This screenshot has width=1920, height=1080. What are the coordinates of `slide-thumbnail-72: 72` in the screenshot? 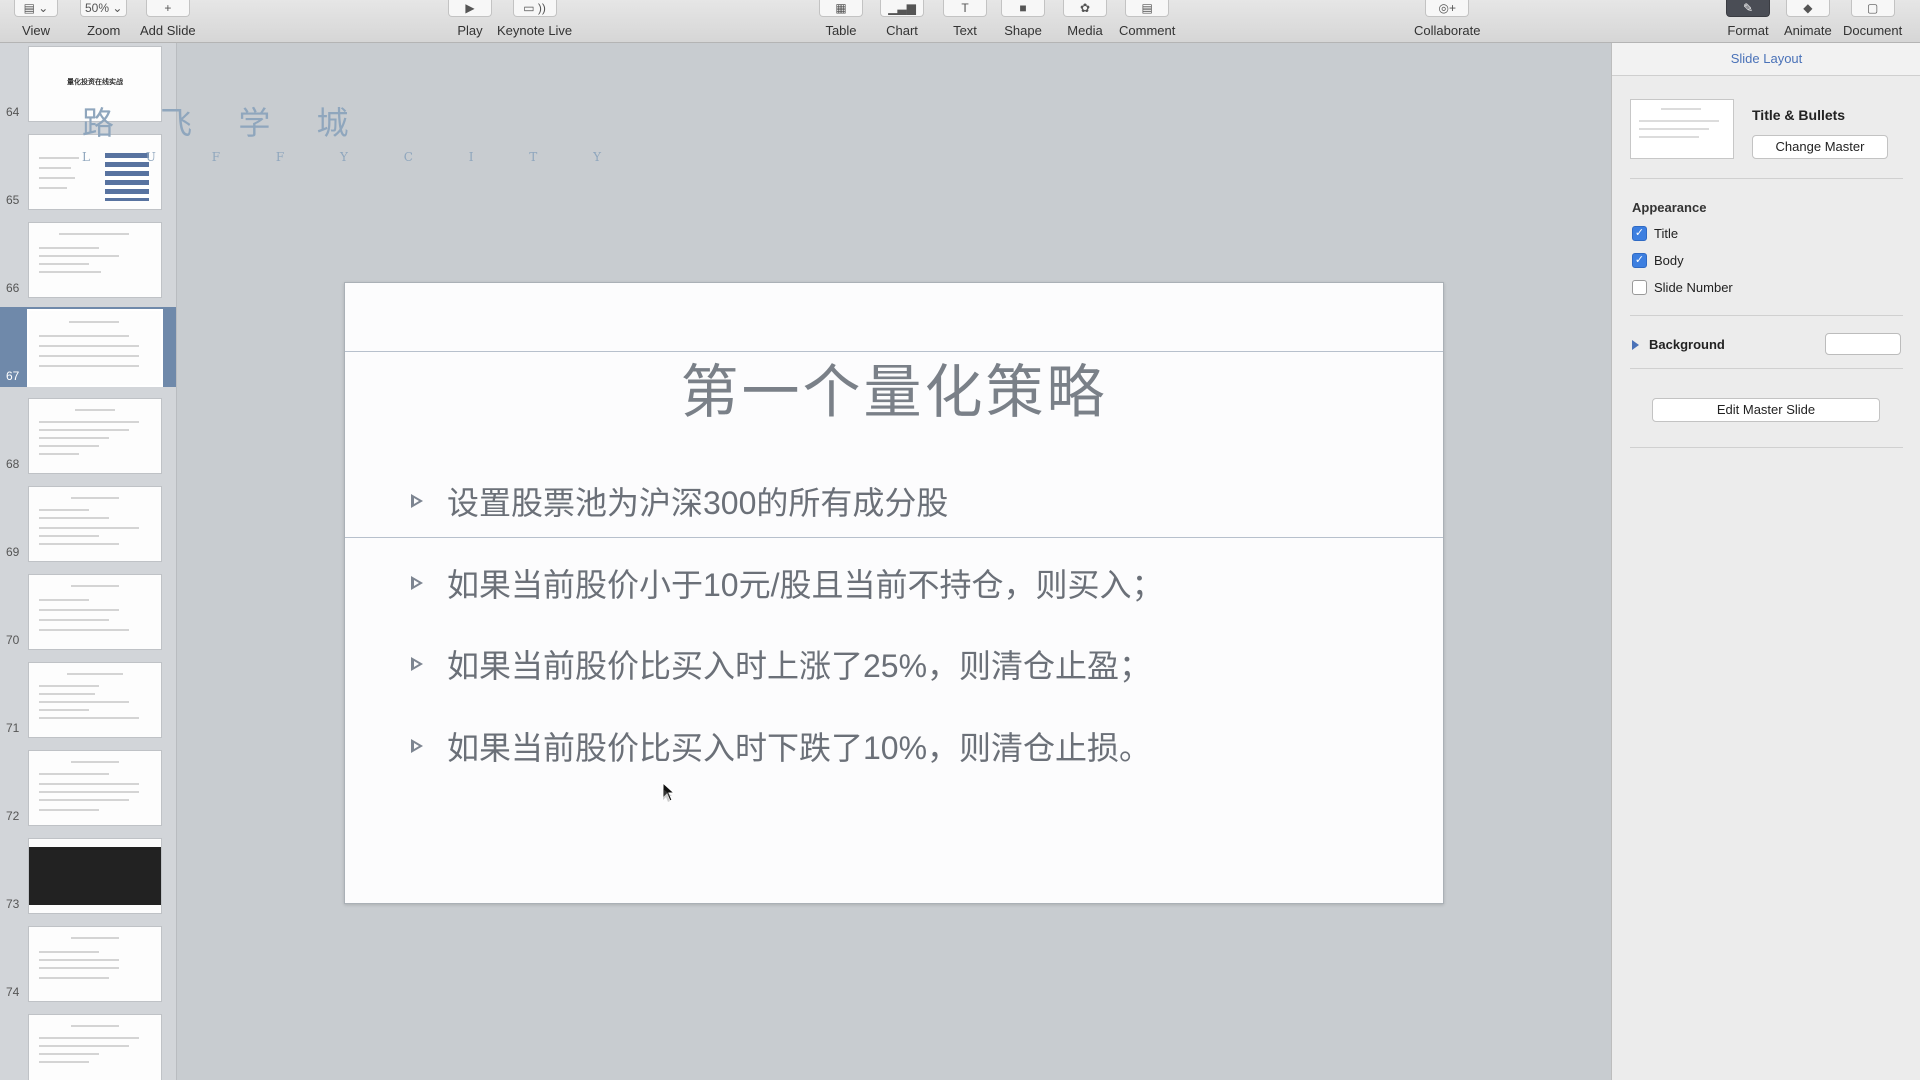 It's located at (88, 787).